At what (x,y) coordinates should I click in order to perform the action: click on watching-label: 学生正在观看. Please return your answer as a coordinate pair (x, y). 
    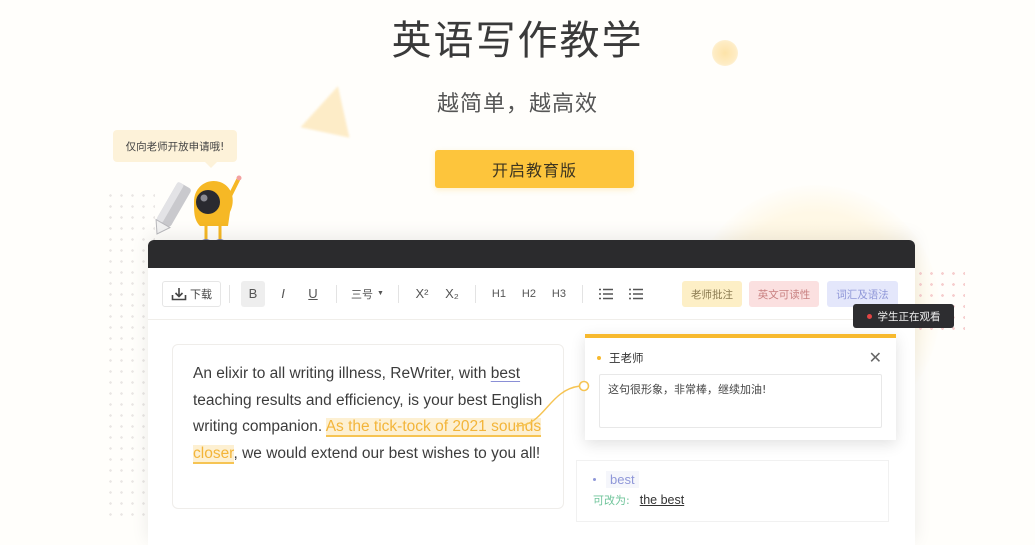
    Looking at the image, I should click on (909, 316).